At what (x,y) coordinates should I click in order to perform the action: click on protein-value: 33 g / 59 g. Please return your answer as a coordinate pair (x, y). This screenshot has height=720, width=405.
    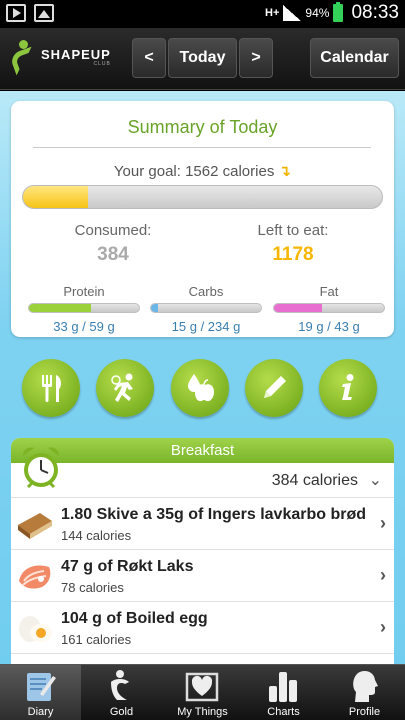
    Looking at the image, I should click on (84, 326).